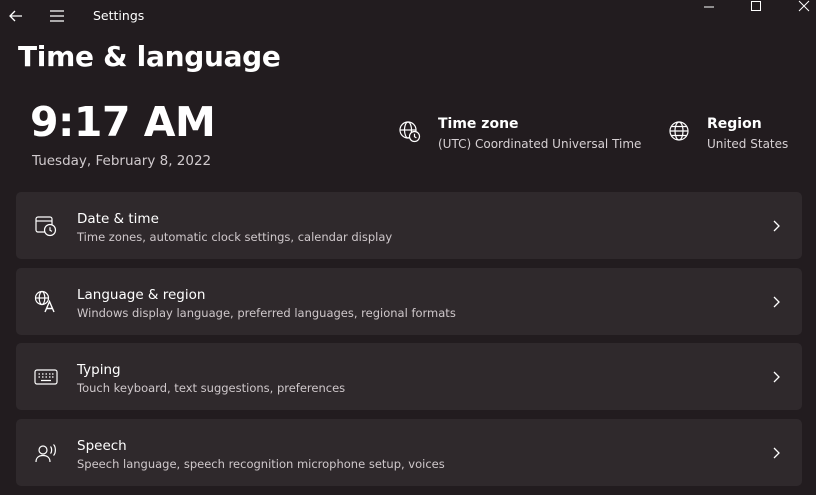  Describe the element at coordinates (122, 161) in the screenshot. I see `current-date: Tuesday, February 8, 2022` at that location.